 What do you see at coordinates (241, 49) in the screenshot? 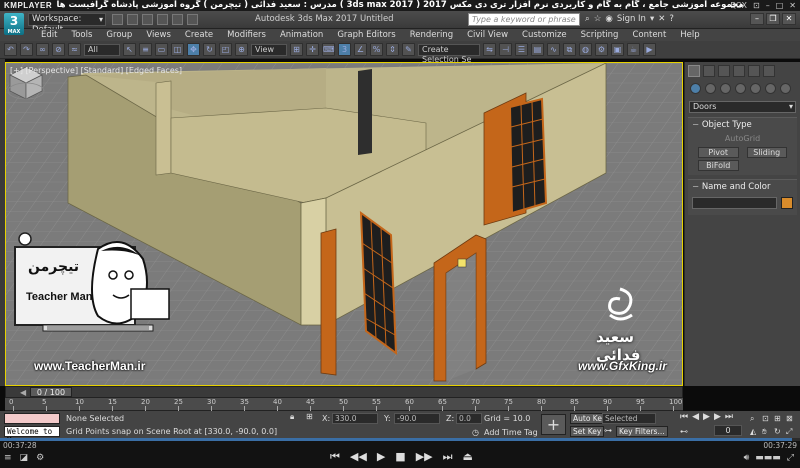
I see `place-icon: ⊕` at bounding box center [241, 49].